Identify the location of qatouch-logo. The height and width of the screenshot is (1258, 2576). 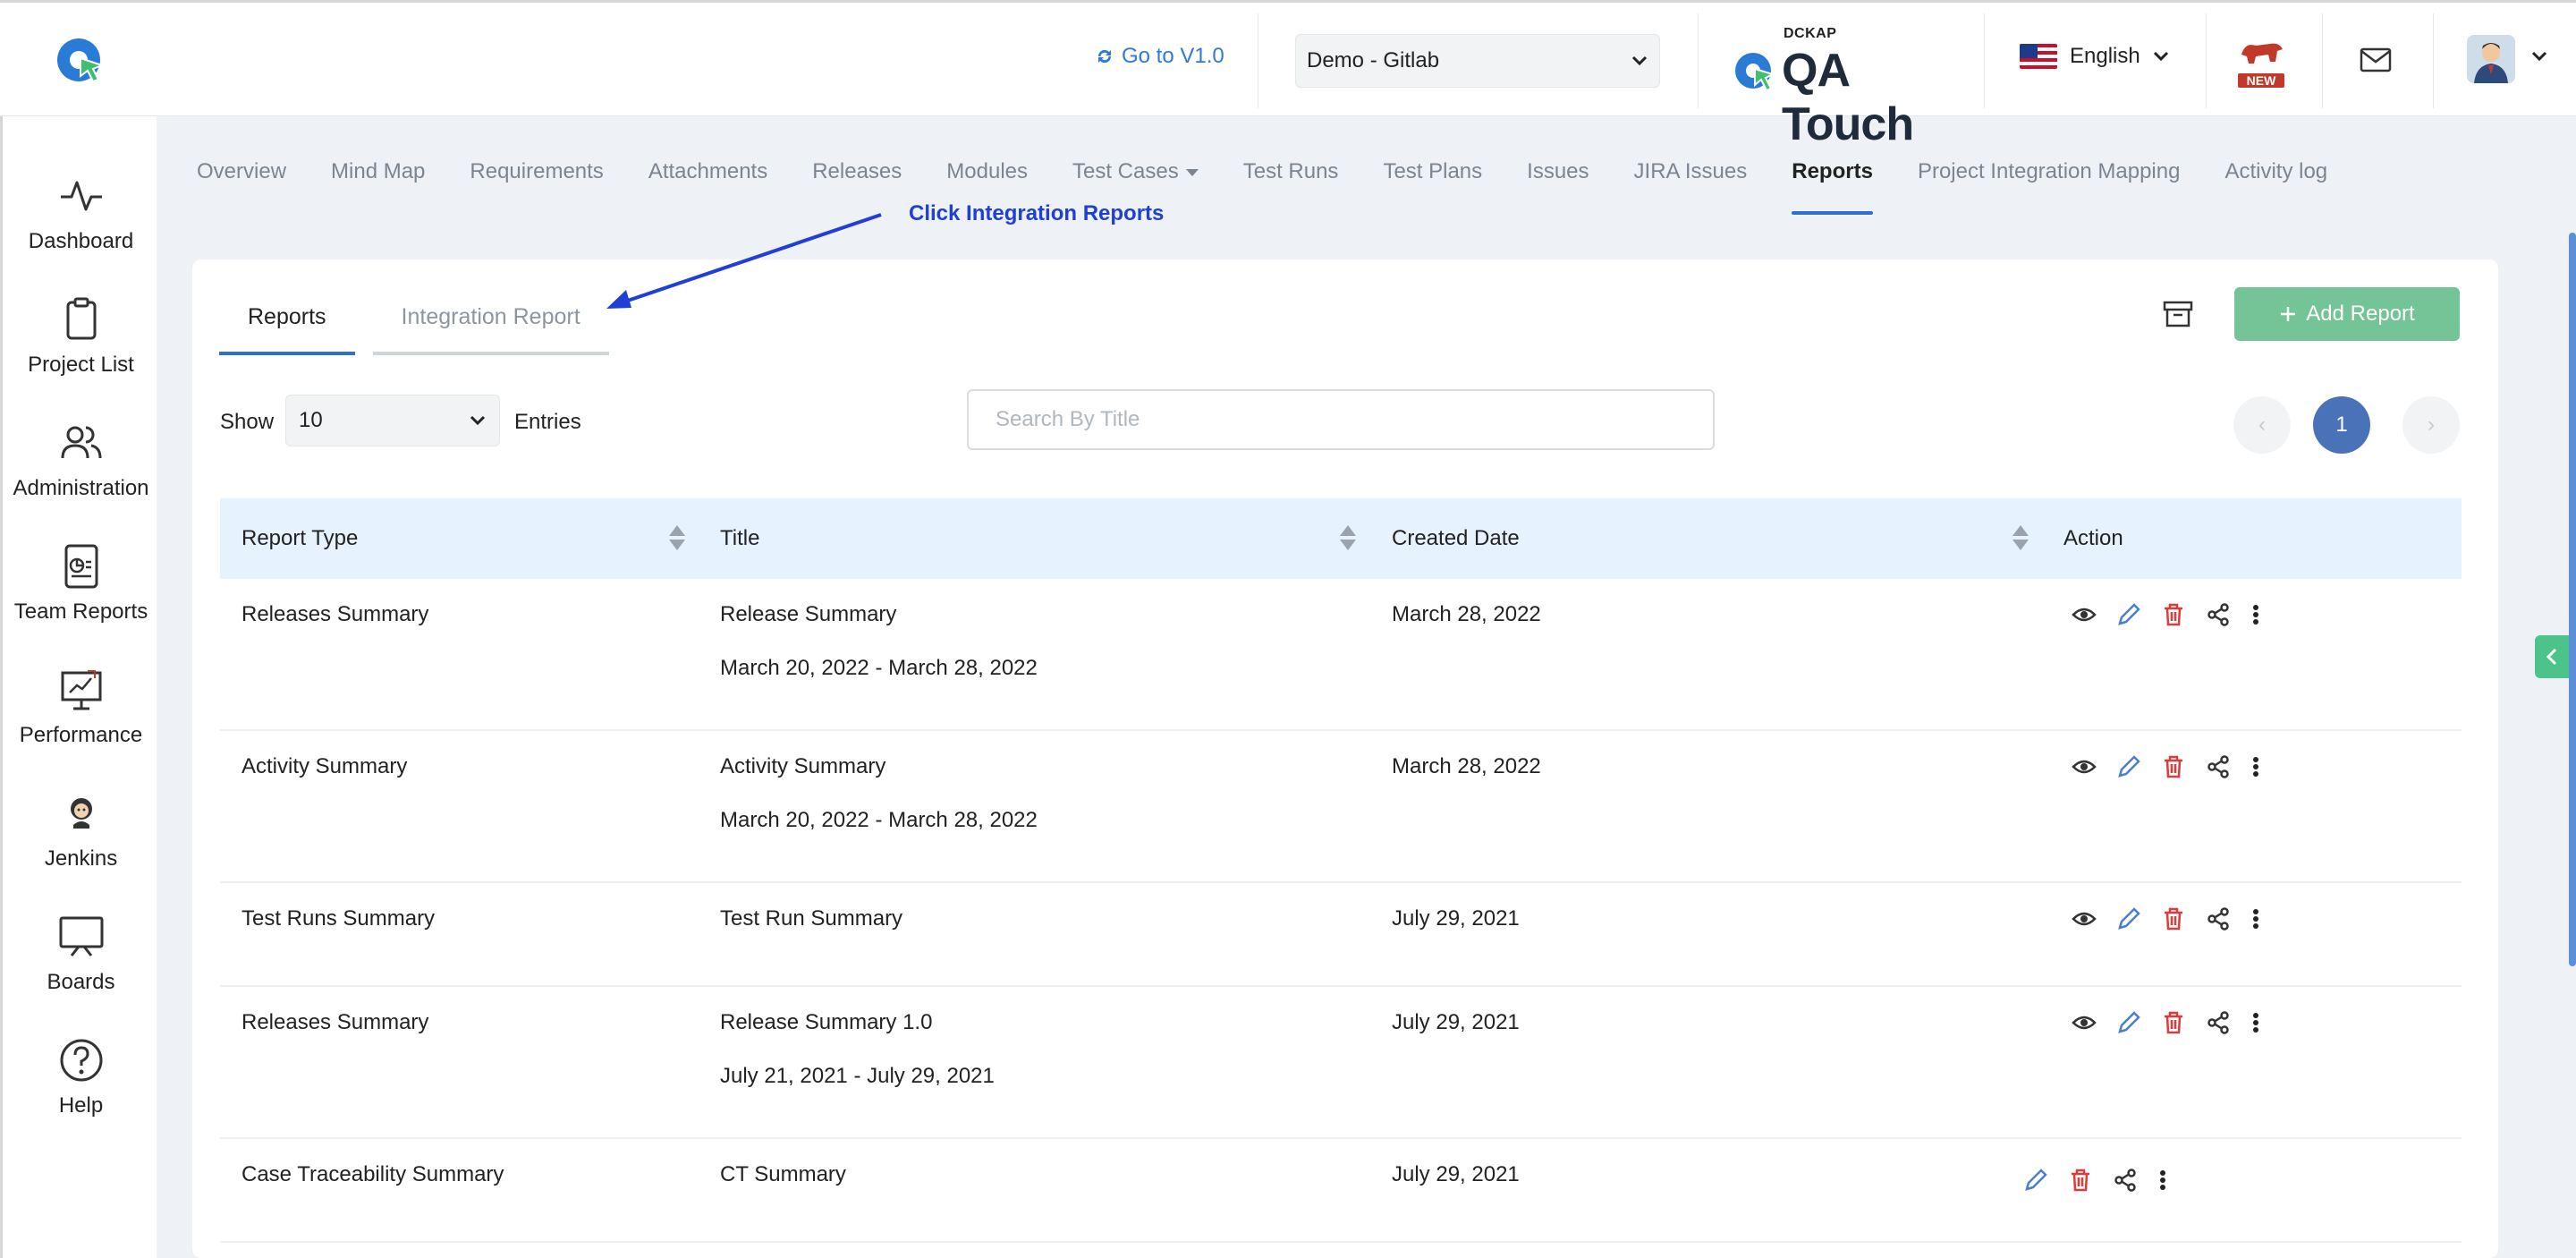
(80, 60).